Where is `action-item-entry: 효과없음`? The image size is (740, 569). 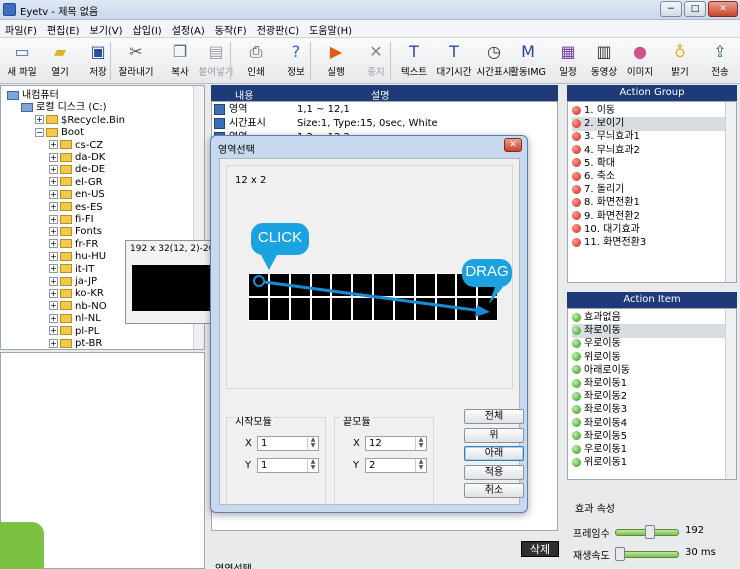 action-item-entry: 효과없음 is located at coordinates (596, 318).